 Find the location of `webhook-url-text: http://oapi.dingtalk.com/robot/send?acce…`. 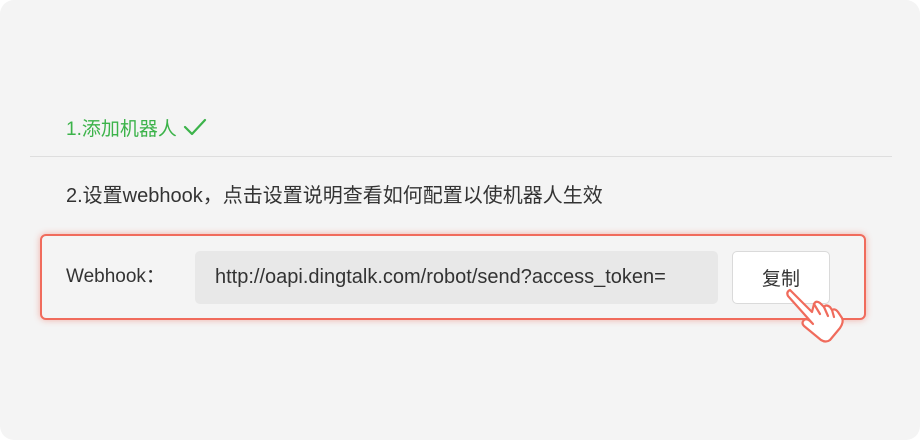

webhook-url-text: http://oapi.dingtalk.com/robot/send?acce… is located at coordinates (440, 277).